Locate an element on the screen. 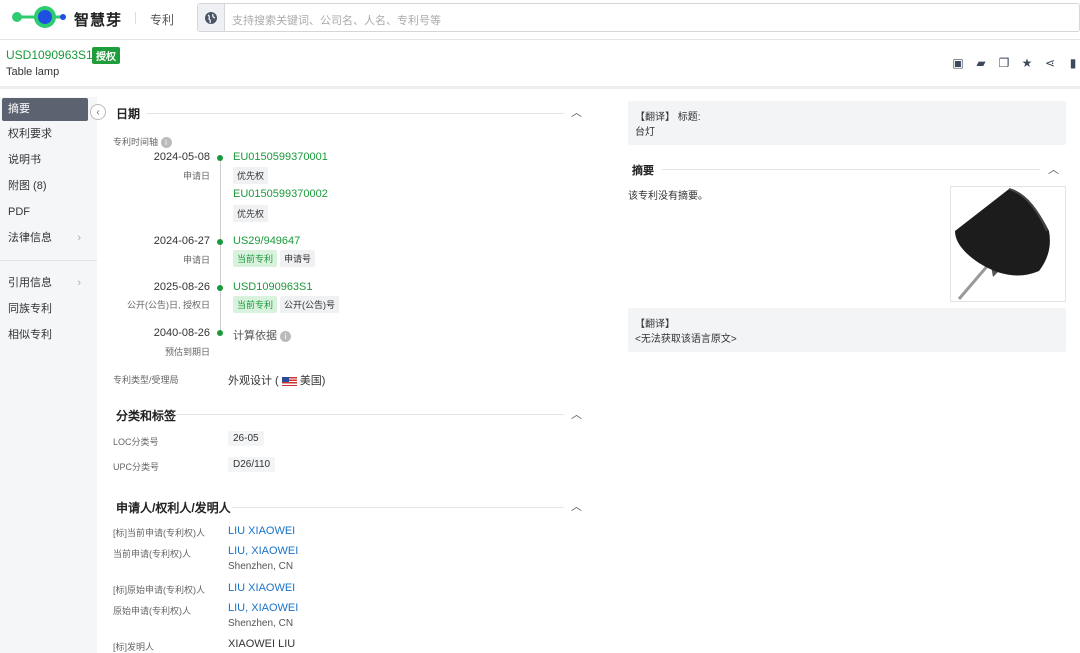 The image size is (1080, 653). patent-link: EU0150599370001 is located at coordinates (280, 157).